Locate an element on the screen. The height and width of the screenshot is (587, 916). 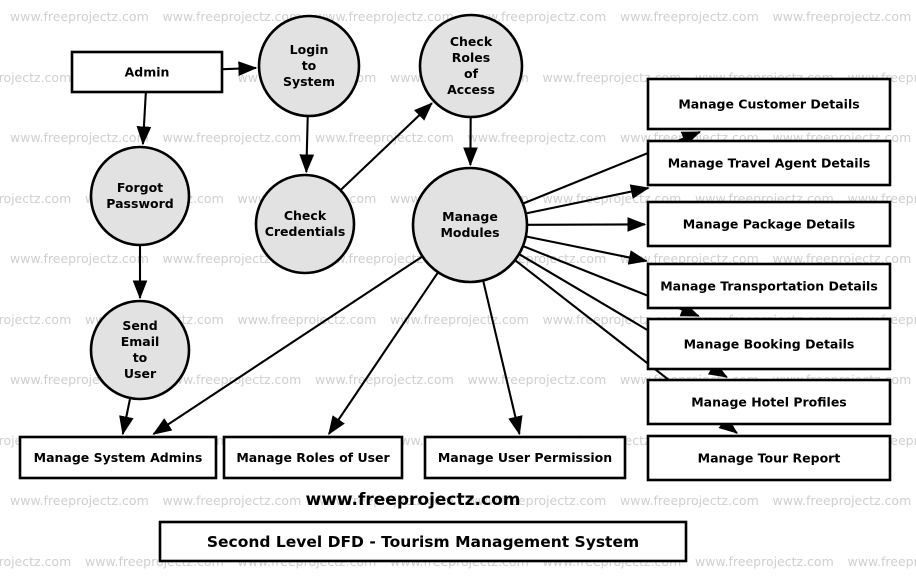
module-manage-travel-agent-details: Manage Travel Agent Details is located at coordinates (769, 163).